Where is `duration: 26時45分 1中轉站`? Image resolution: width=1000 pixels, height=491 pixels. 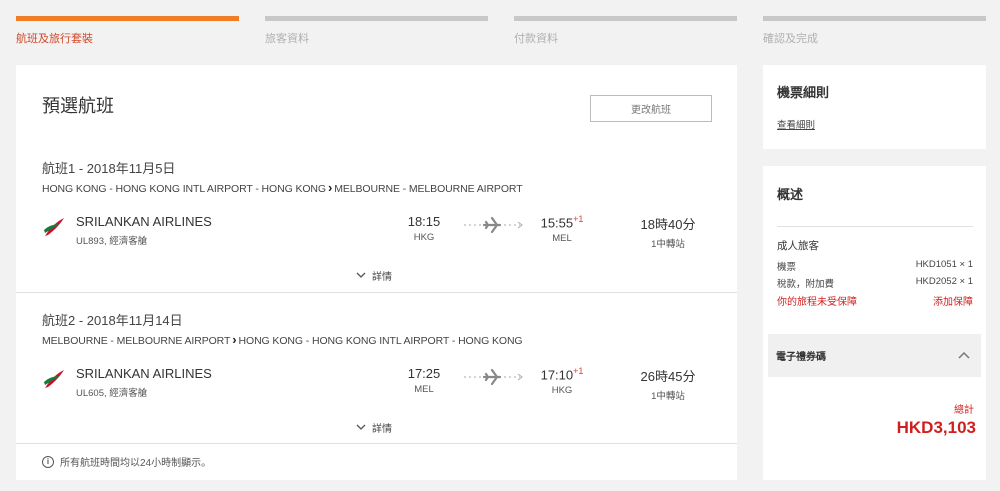
duration: 26時45分 1中轉站 is located at coordinates (668, 384).